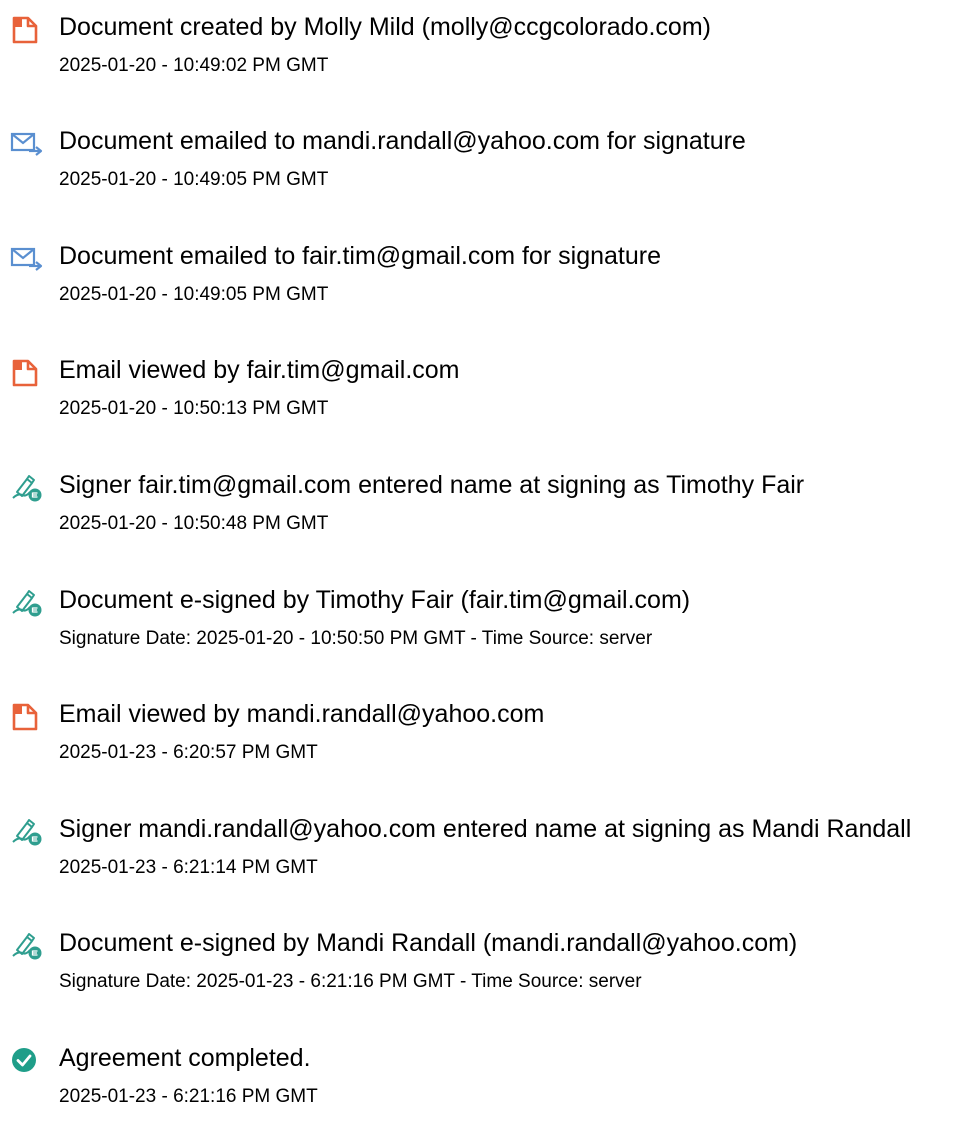 The image size is (971, 1143). I want to click on event-timestamp: 2025-01-20 - 10:50:13 PM GMT, so click(194, 408).